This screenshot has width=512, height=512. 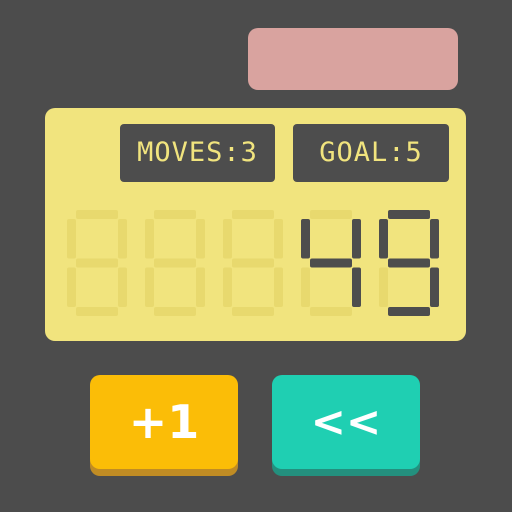 What do you see at coordinates (164, 422) in the screenshot?
I see `plus-one-button: +1` at bounding box center [164, 422].